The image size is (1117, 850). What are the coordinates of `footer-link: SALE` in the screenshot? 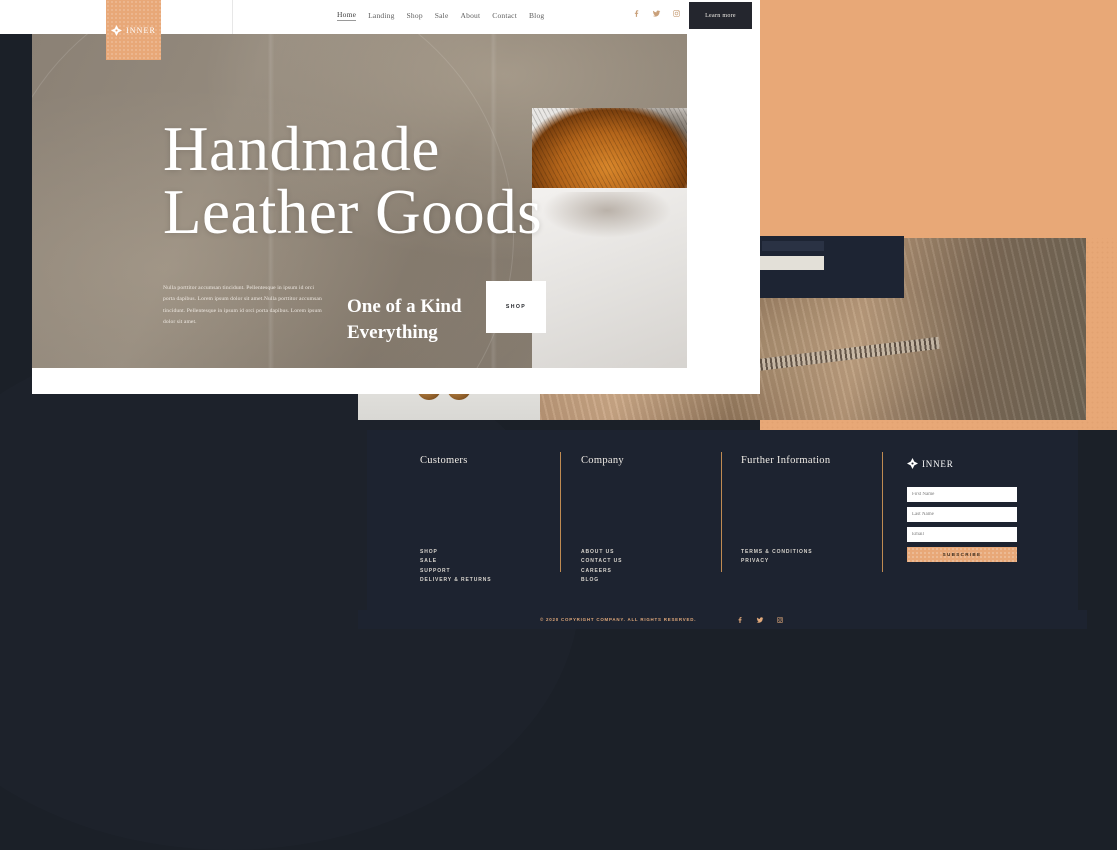 It's located at (456, 561).